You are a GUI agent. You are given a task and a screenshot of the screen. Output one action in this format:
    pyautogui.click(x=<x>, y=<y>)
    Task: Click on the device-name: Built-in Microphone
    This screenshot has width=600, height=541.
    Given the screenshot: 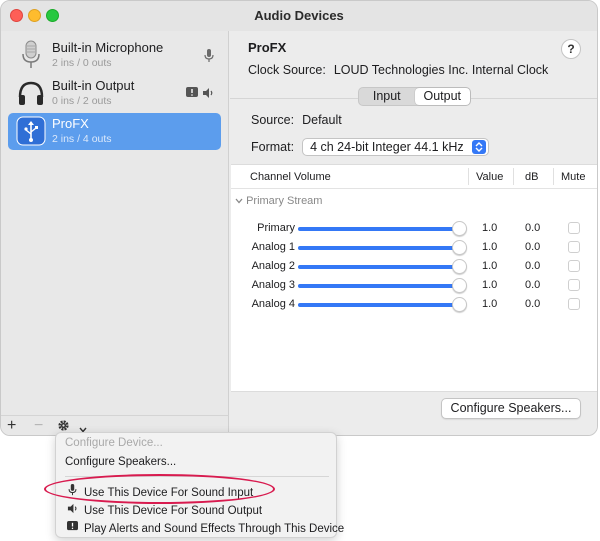 What is the action you would take?
    pyautogui.click(x=108, y=47)
    